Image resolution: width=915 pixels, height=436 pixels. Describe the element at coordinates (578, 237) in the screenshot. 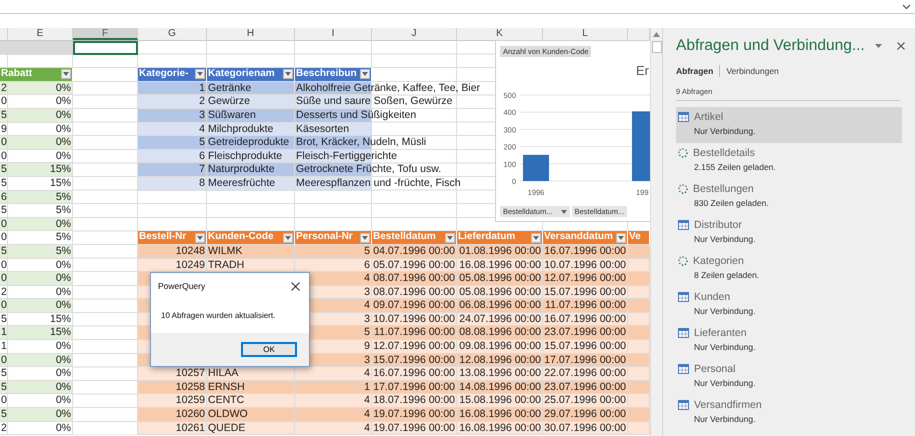

I see `header-label: Versanddatum` at that location.